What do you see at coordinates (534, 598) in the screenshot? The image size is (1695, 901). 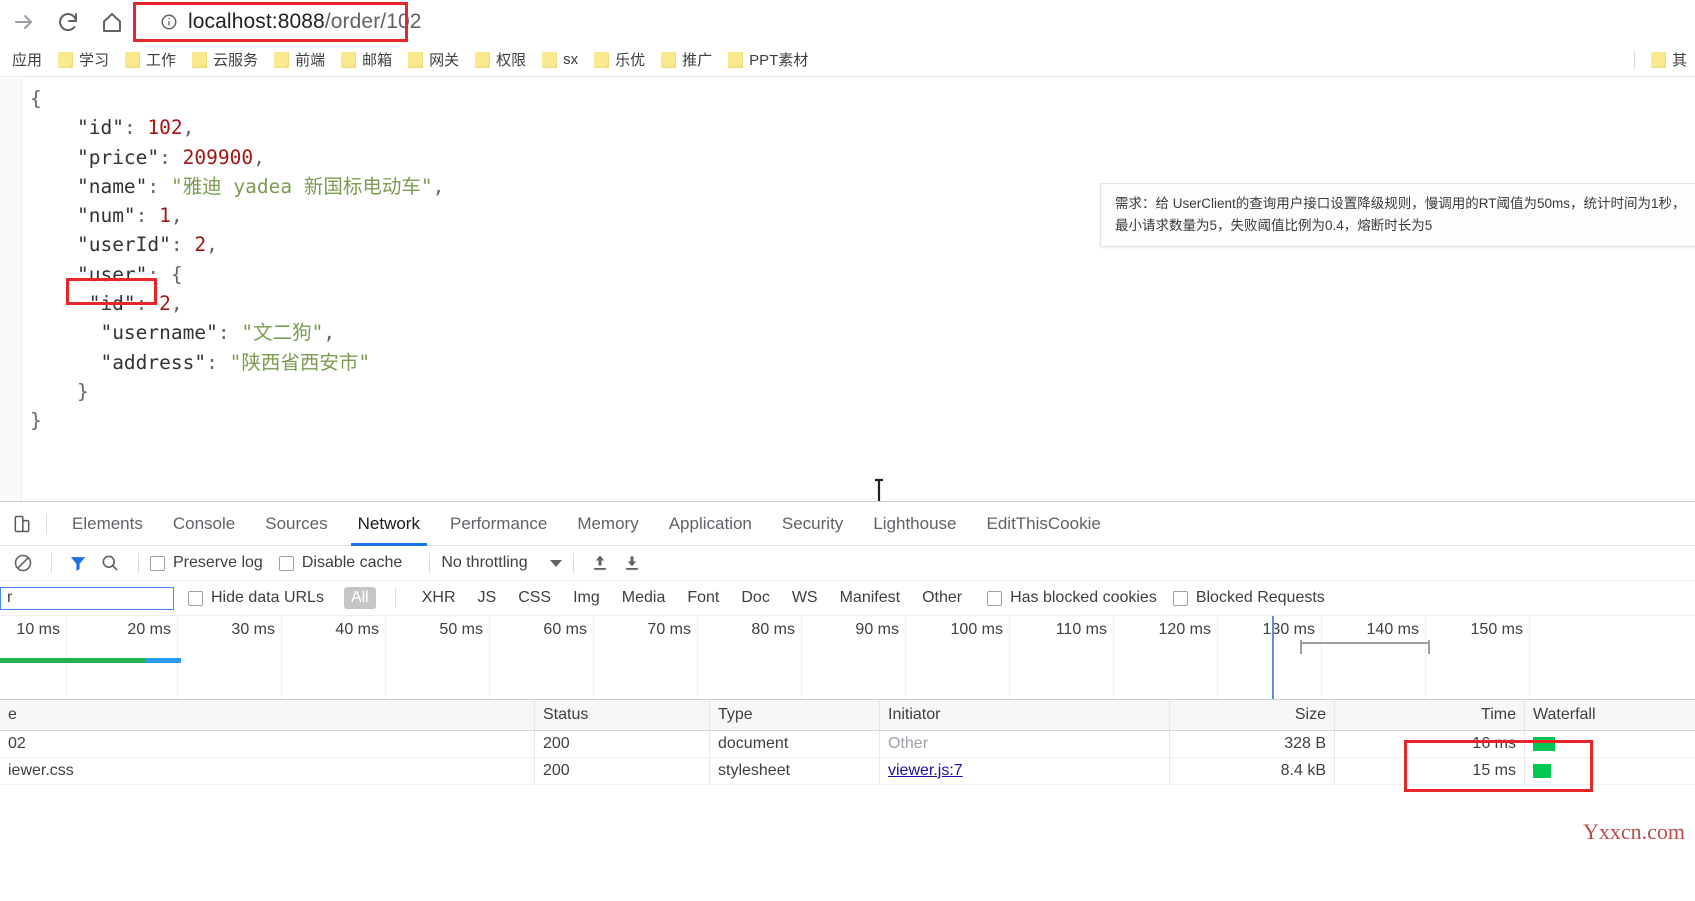 I see `filter-type-css: CSS` at bounding box center [534, 598].